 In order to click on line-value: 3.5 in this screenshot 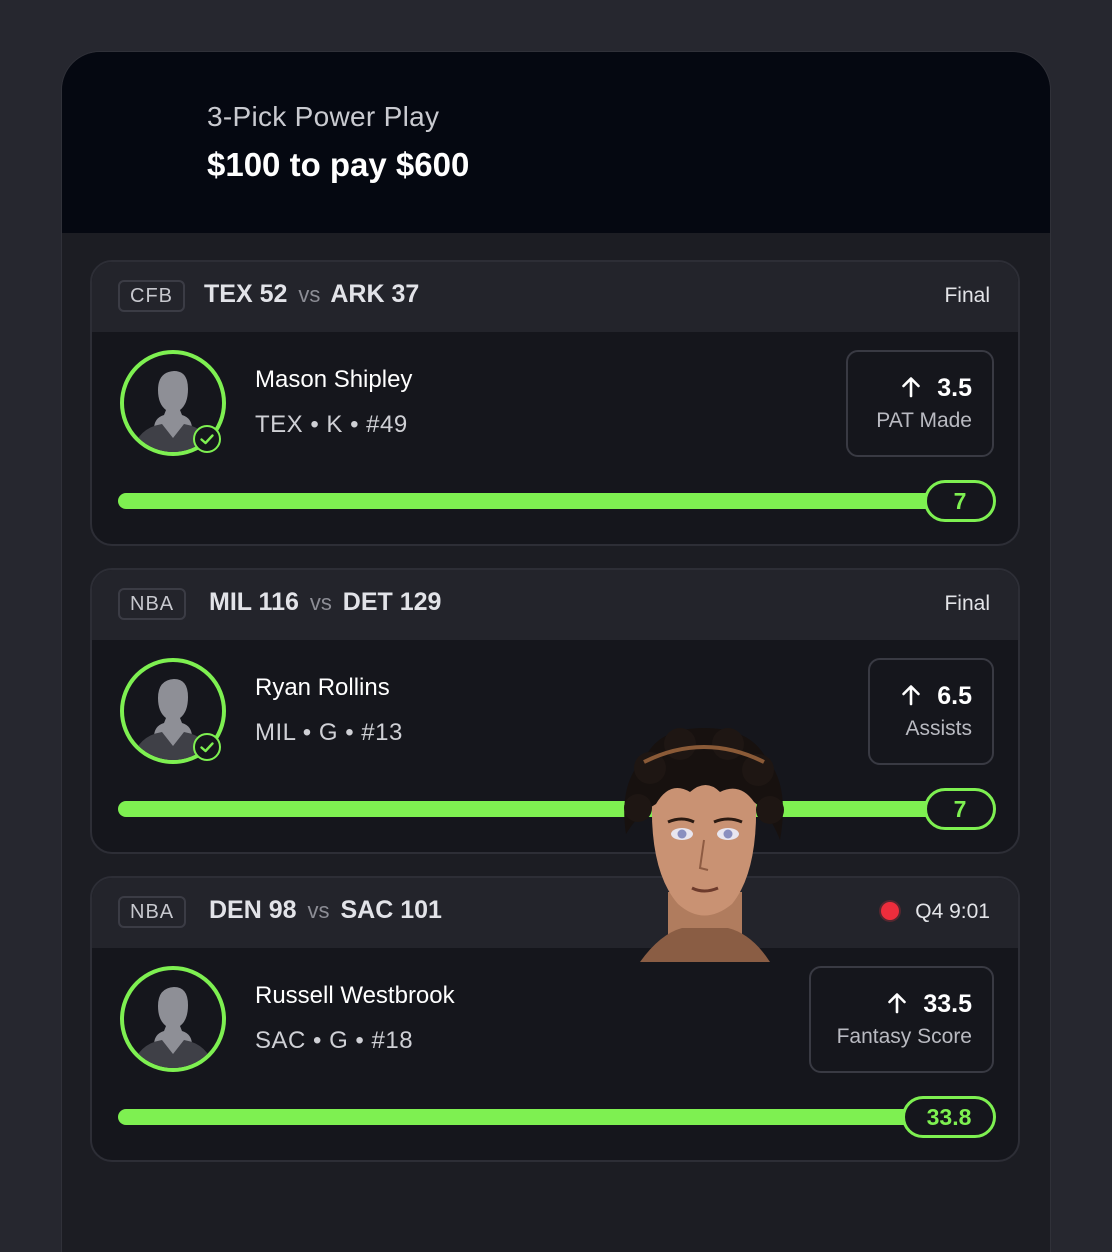, I will do `click(954, 388)`.